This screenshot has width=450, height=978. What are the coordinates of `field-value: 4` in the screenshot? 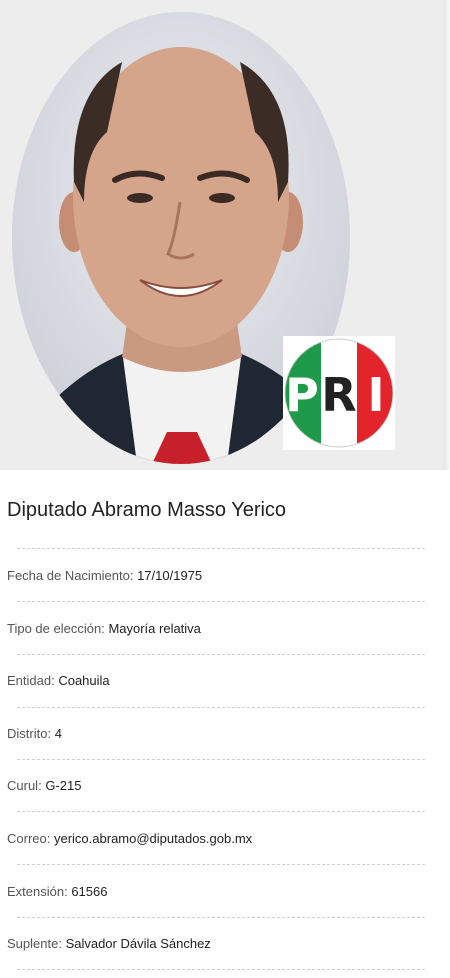 It's located at (58, 733).